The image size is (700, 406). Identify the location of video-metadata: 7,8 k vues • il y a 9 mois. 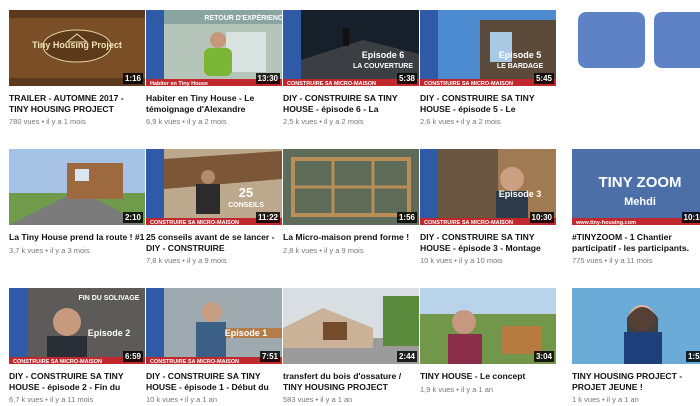
(214, 260).